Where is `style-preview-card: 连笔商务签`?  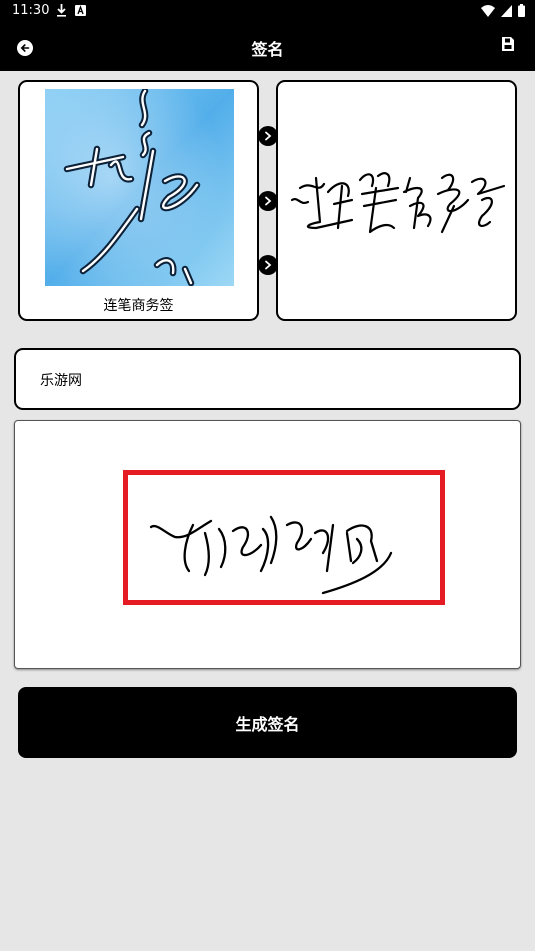
style-preview-card: 连笔商务签 is located at coordinates (138, 200).